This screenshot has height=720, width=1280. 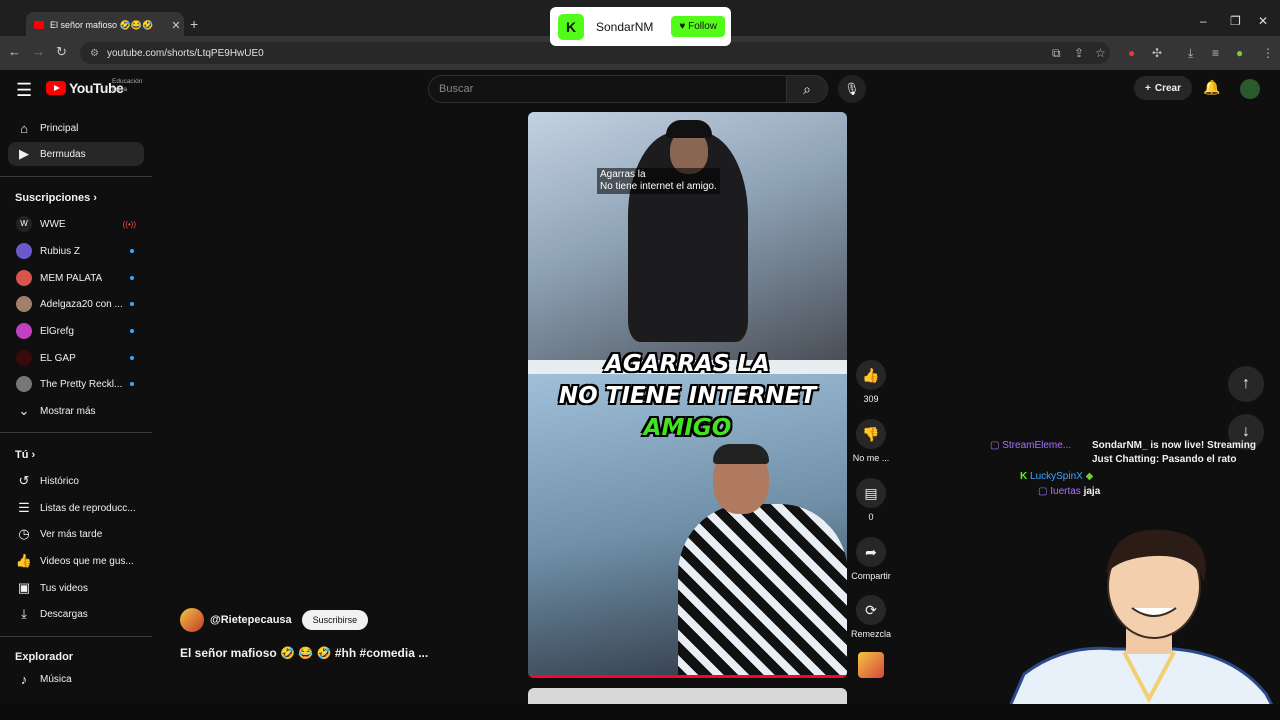 I want to click on browser-tab: El señor mafioso 🤣😂🤣 ✕, so click(x=105, y=25).